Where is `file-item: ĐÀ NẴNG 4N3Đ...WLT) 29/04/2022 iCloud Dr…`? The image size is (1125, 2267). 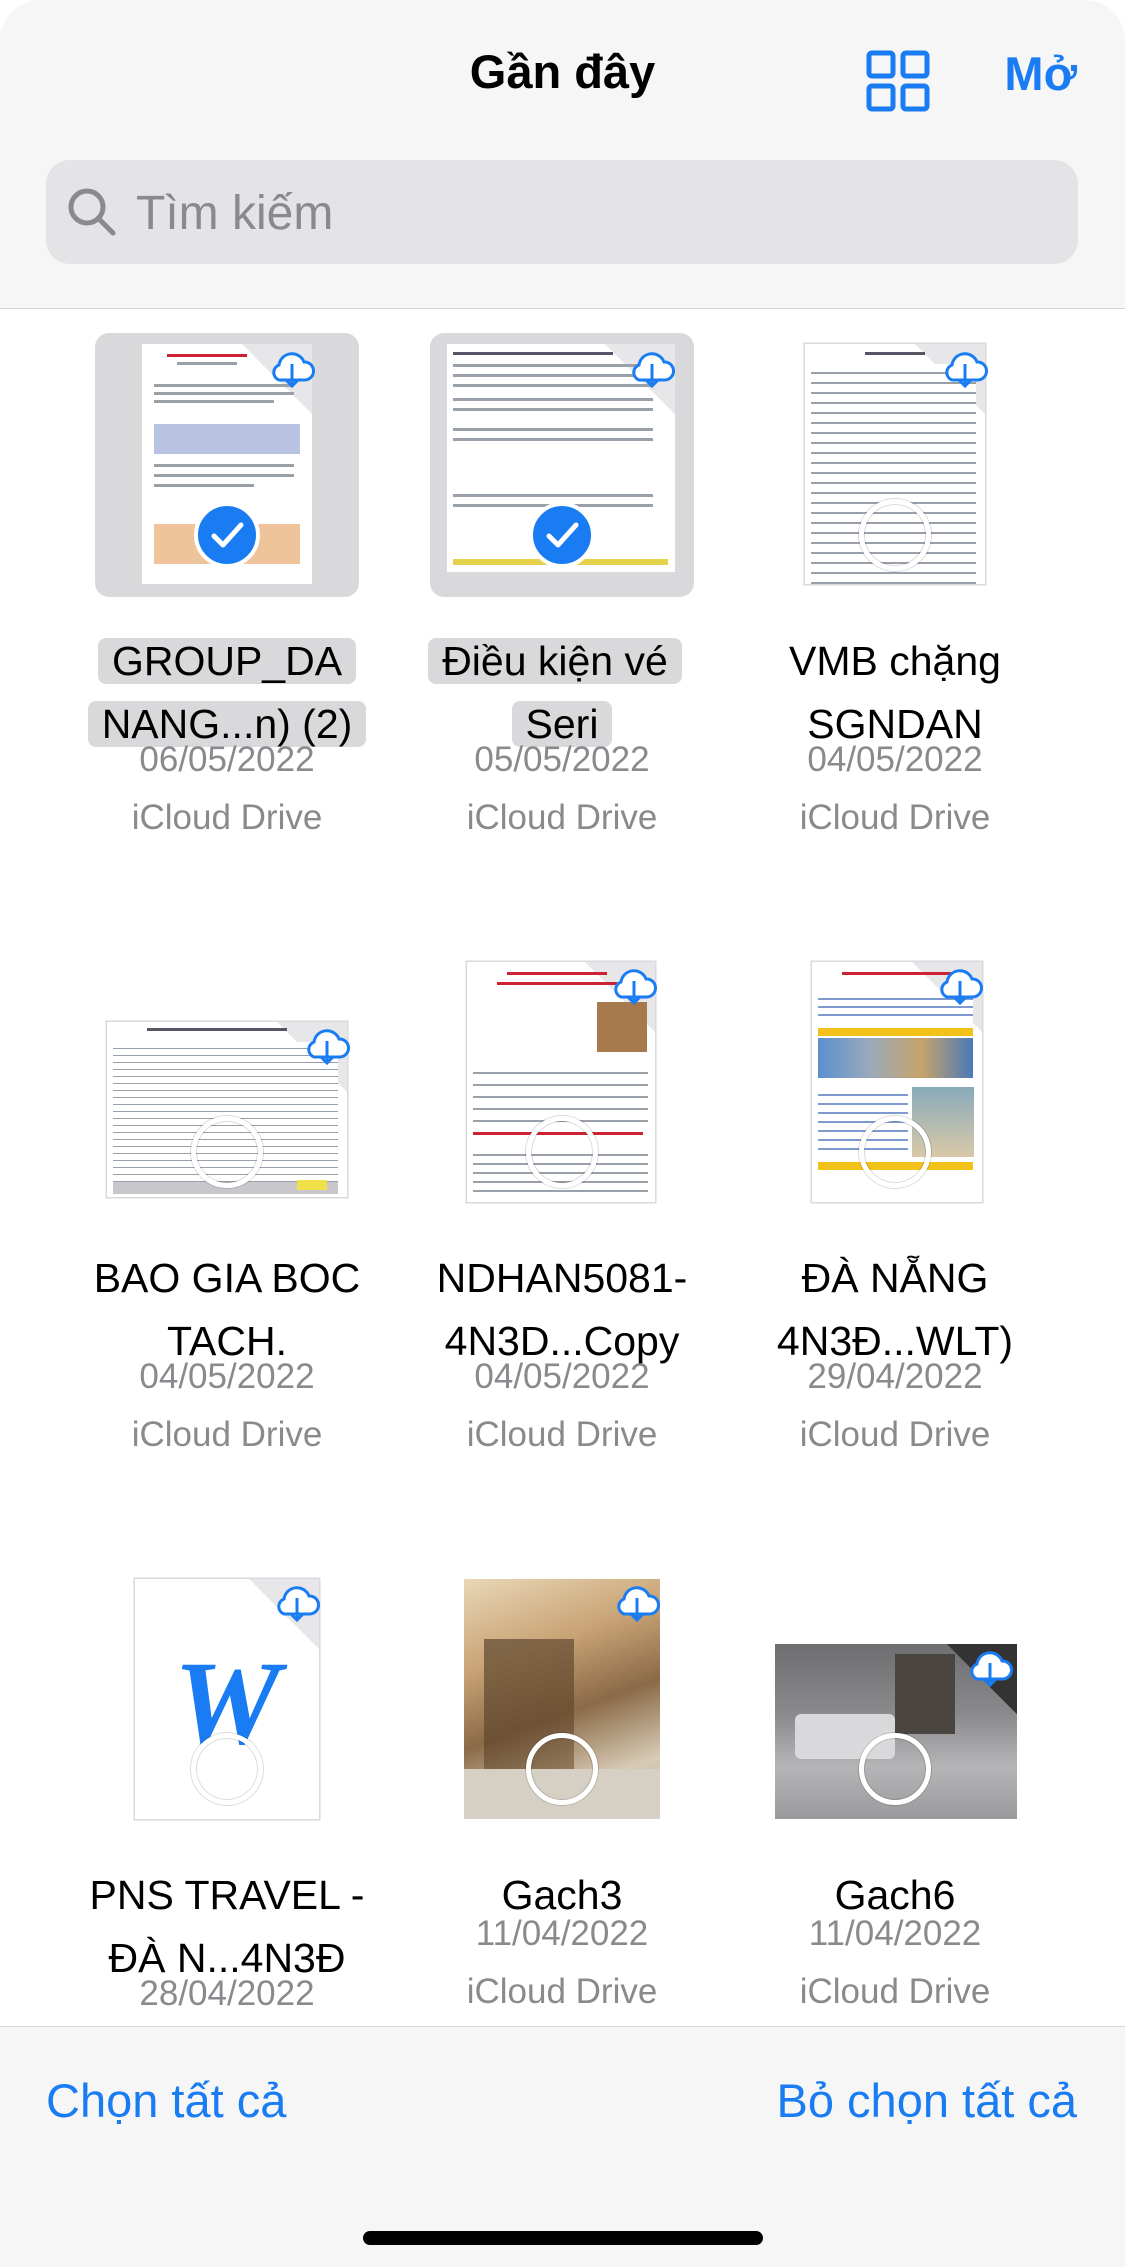
file-item: ĐÀ NẴNG 4N3Đ...WLT) 29/04/2022 iCloud Dr… is located at coordinates (895, 1247).